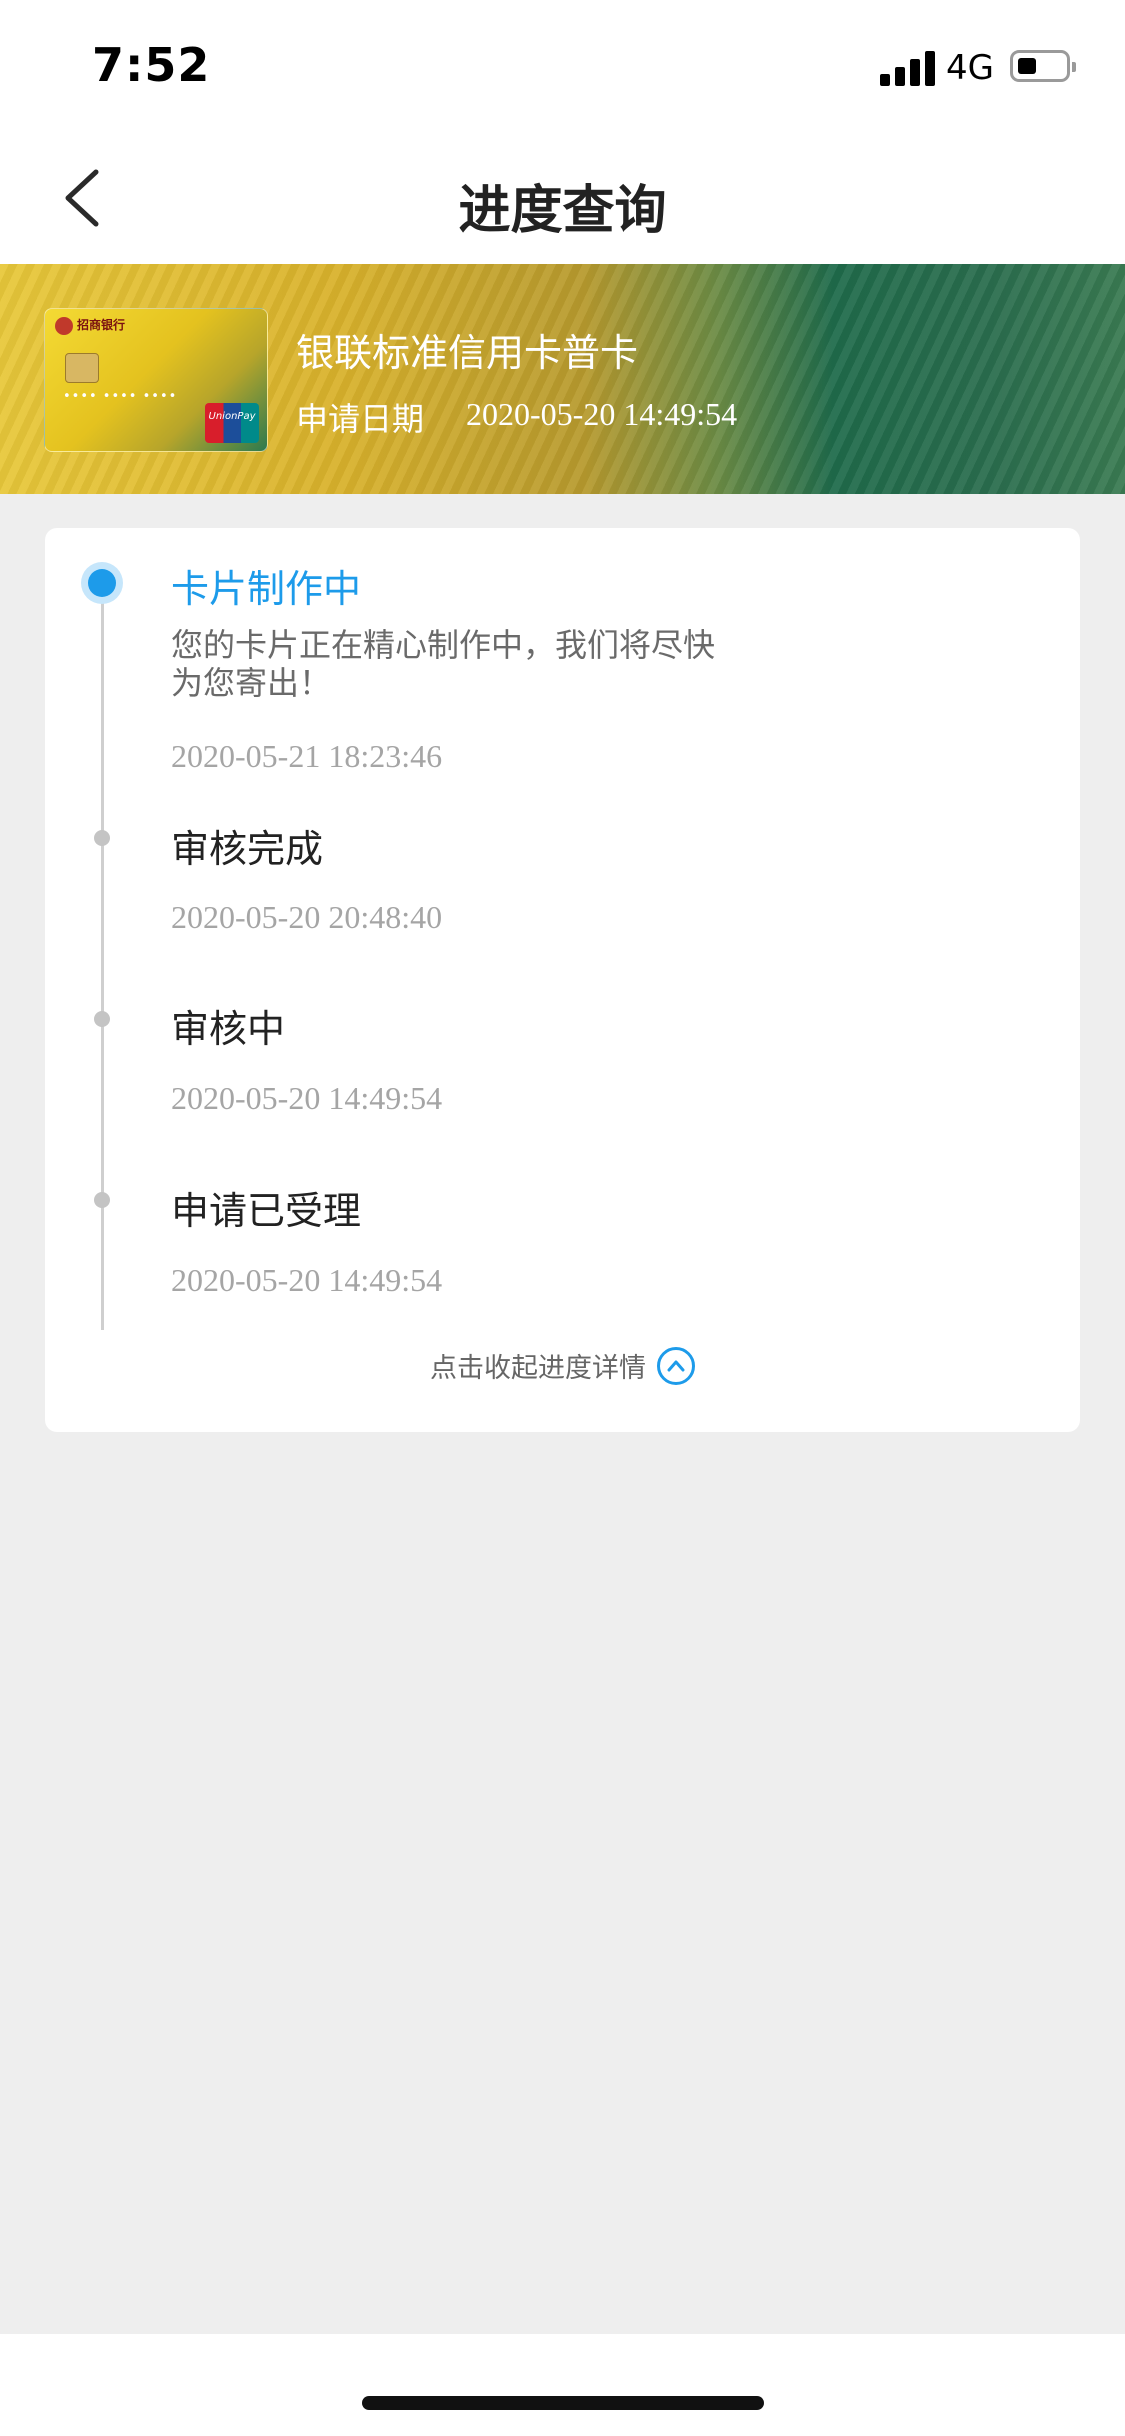  What do you see at coordinates (82, 368) in the screenshot?
I see `card-chip-icon` at bounding box center [82, 368].